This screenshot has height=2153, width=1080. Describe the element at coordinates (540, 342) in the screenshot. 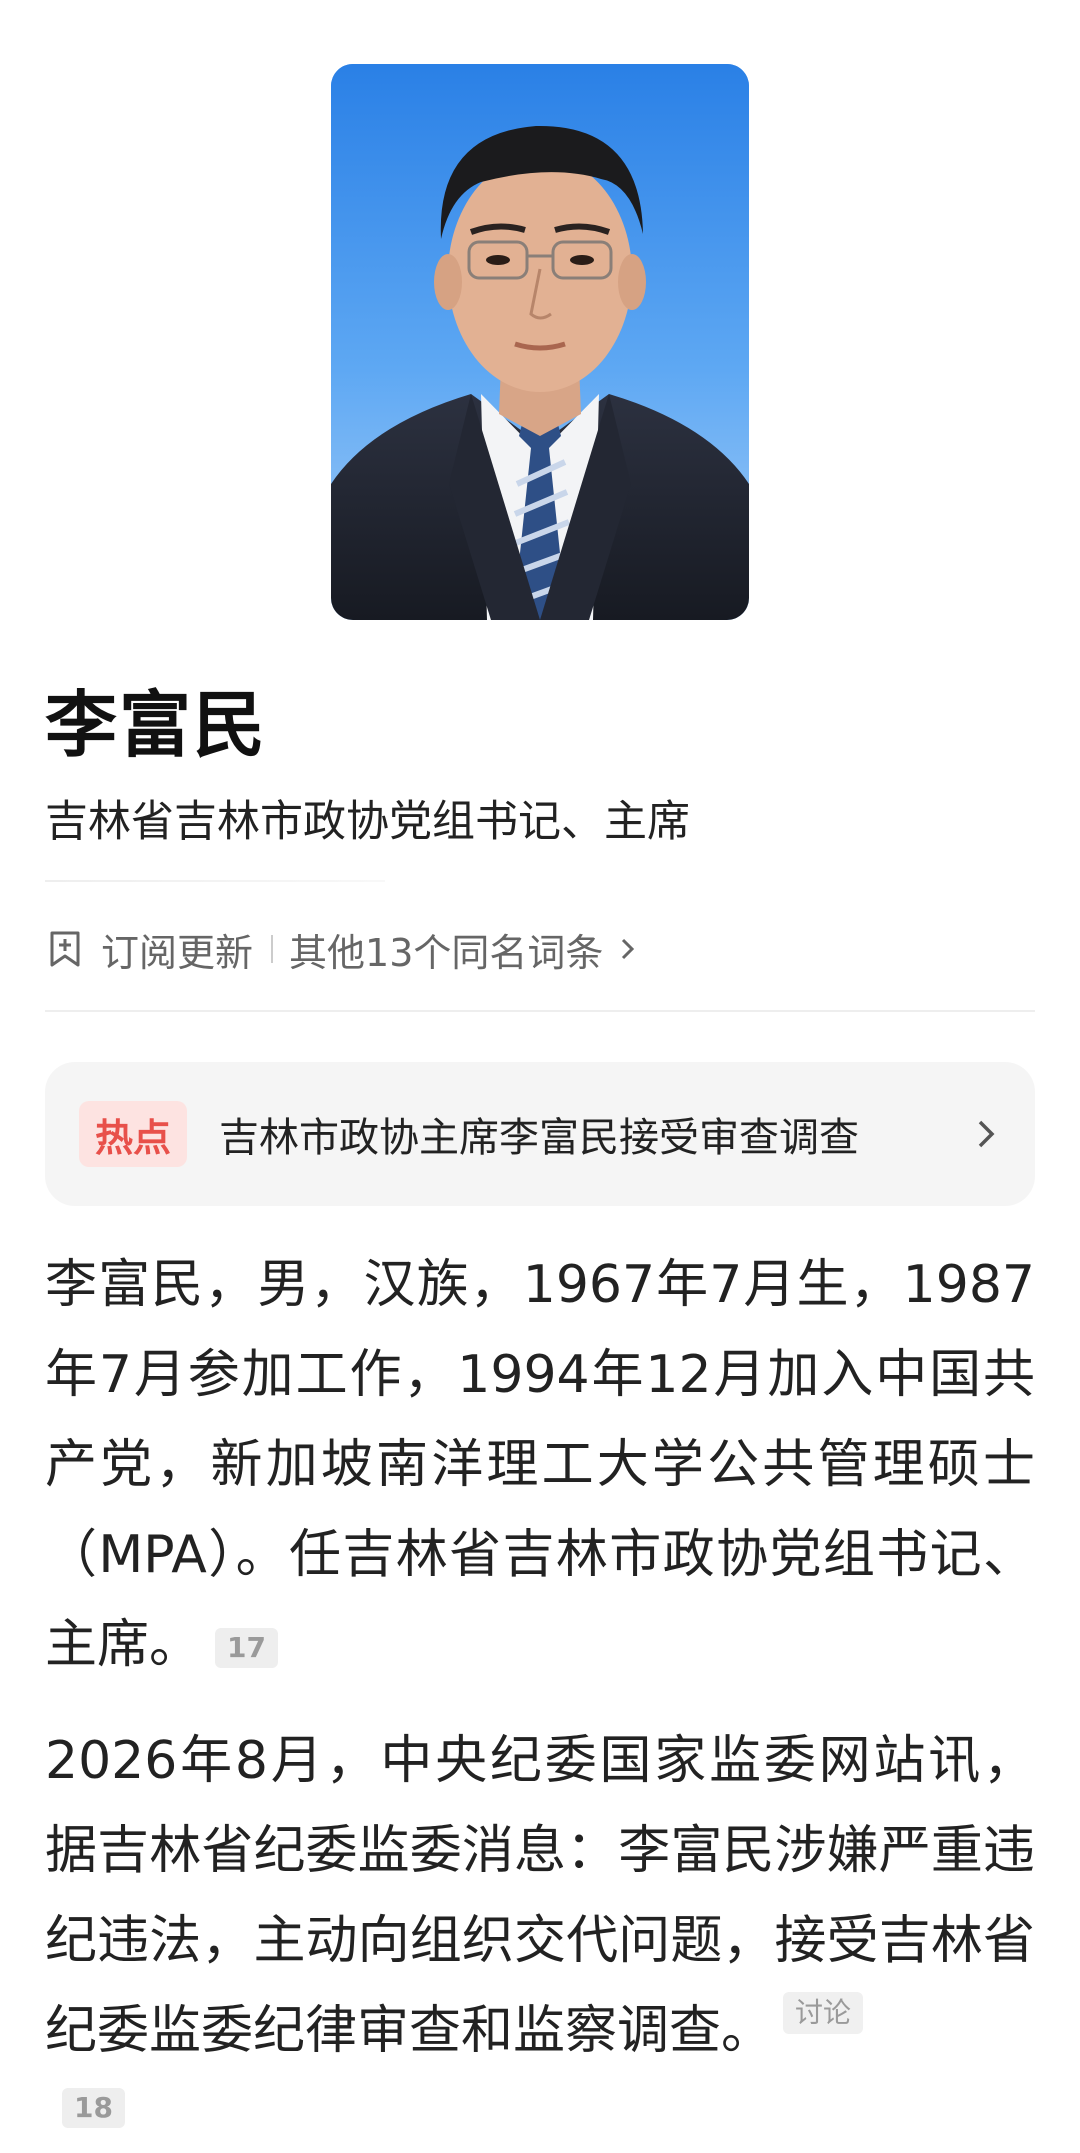

I see `profile-photo` at that location.